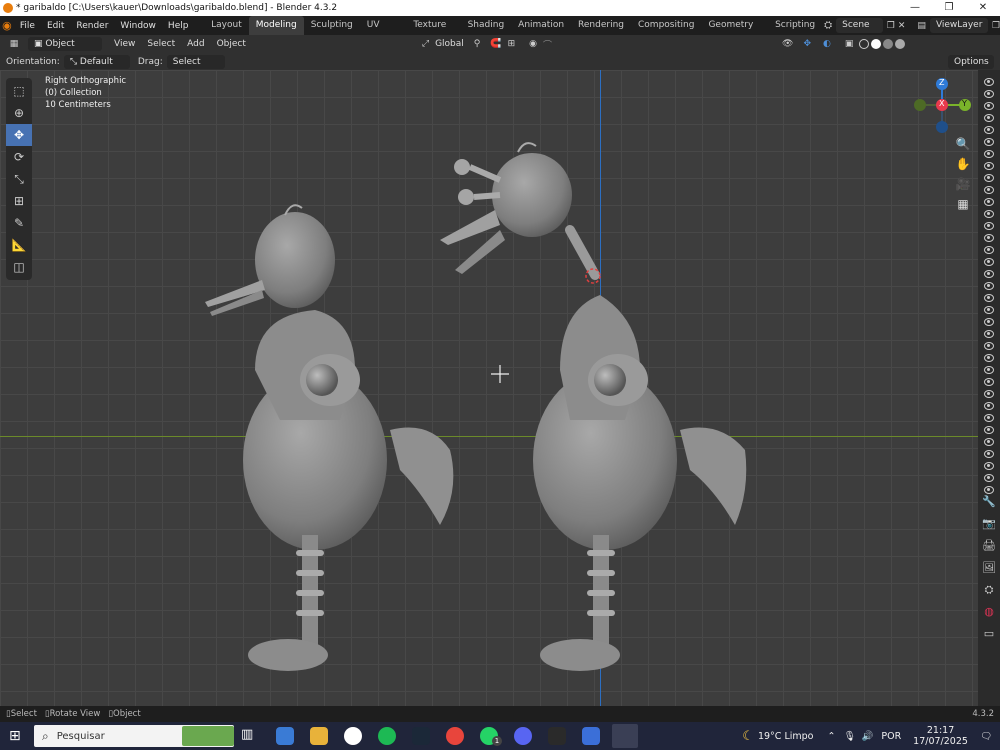 This screenshot has height=750, width=1000. I want to click on visibility-icon: 👁, so click(787, 44).